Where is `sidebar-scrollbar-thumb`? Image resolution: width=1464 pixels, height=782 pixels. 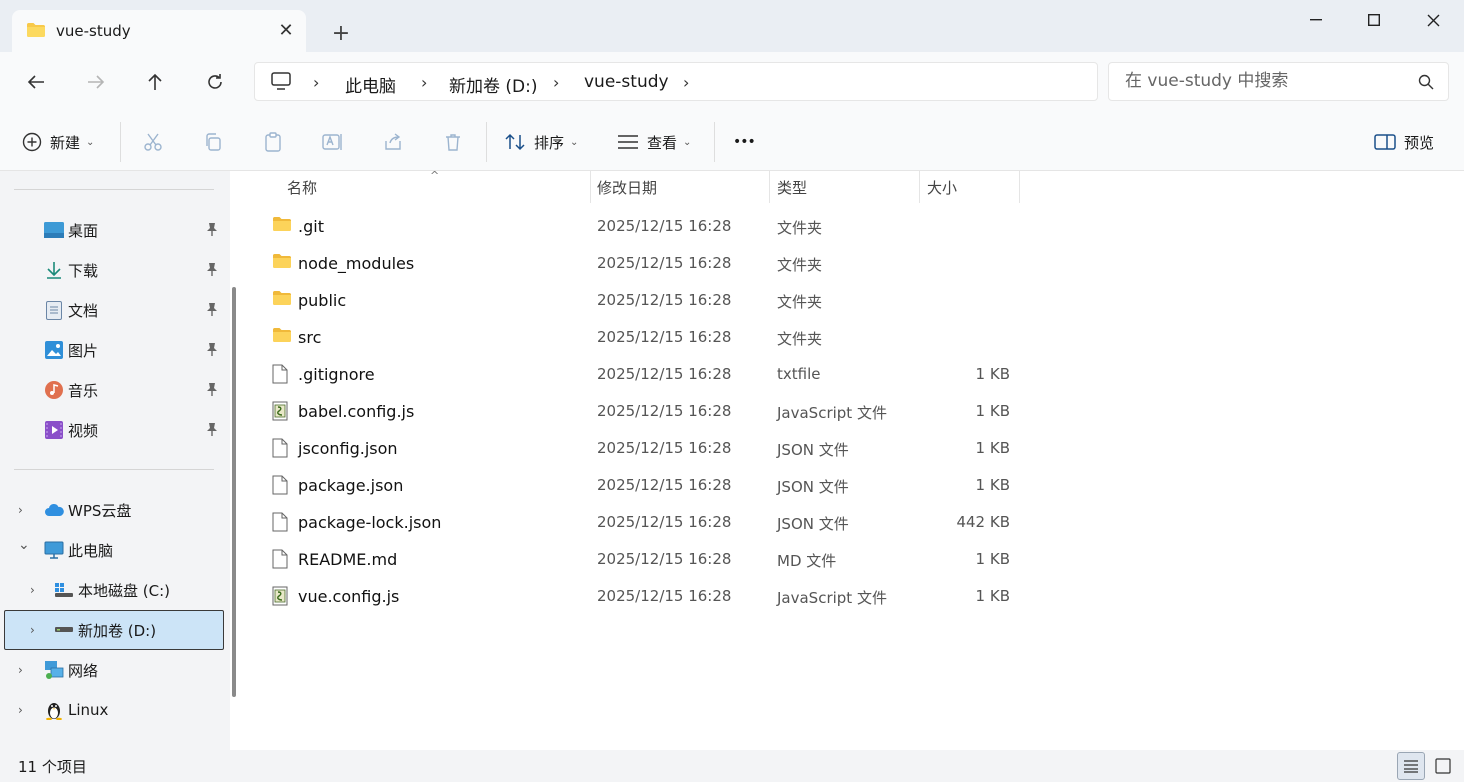 sidebar-scrollbar-thumb is located at coordinates (234, 492).